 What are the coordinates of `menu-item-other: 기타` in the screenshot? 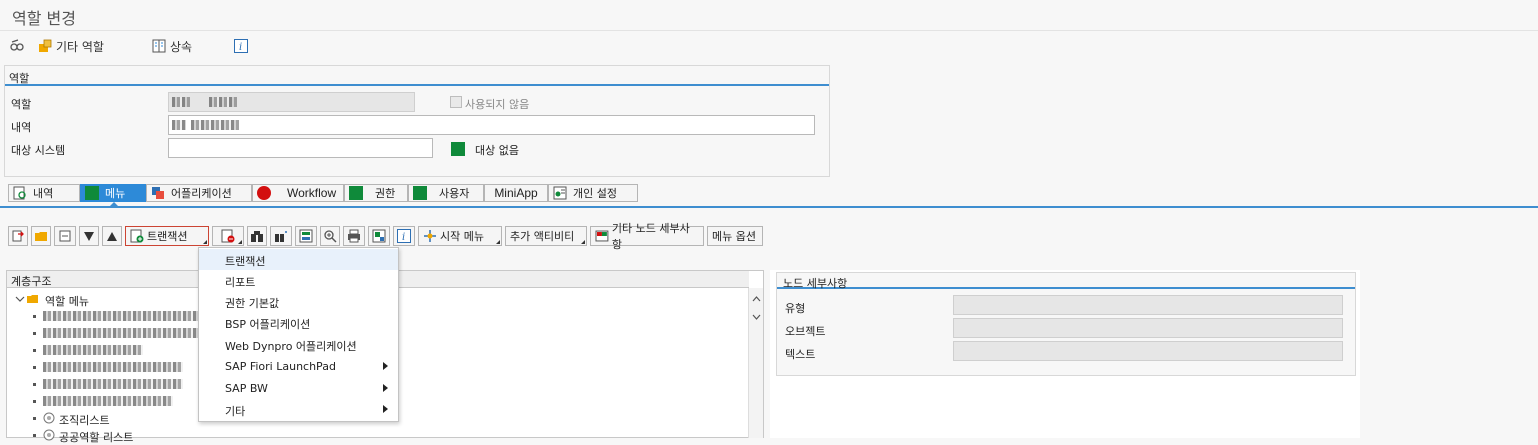 It's located at (298, 409).